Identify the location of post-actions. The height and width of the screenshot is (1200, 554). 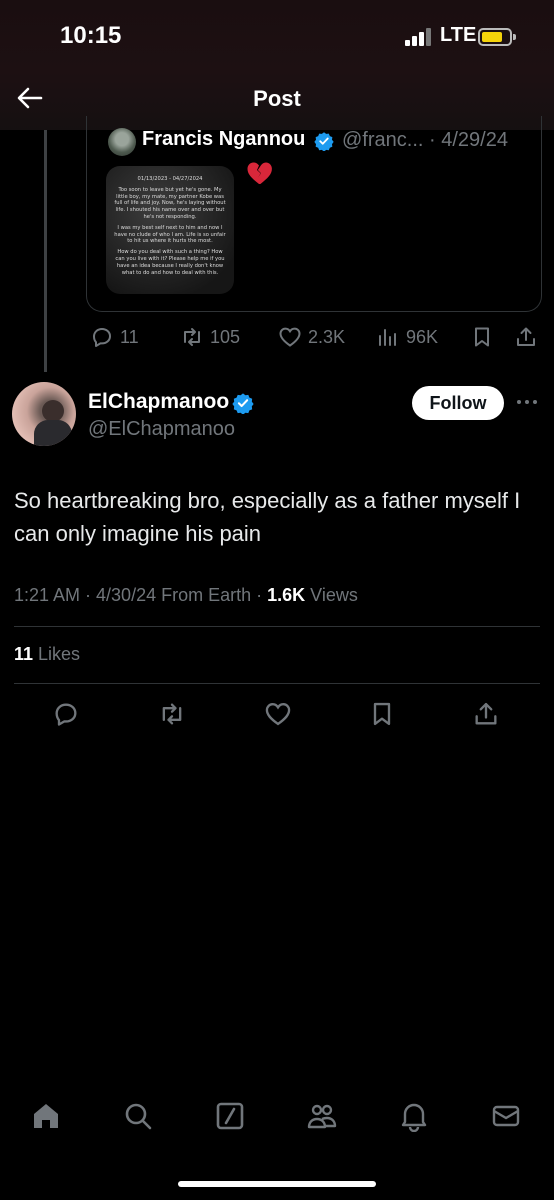
(277, 715).